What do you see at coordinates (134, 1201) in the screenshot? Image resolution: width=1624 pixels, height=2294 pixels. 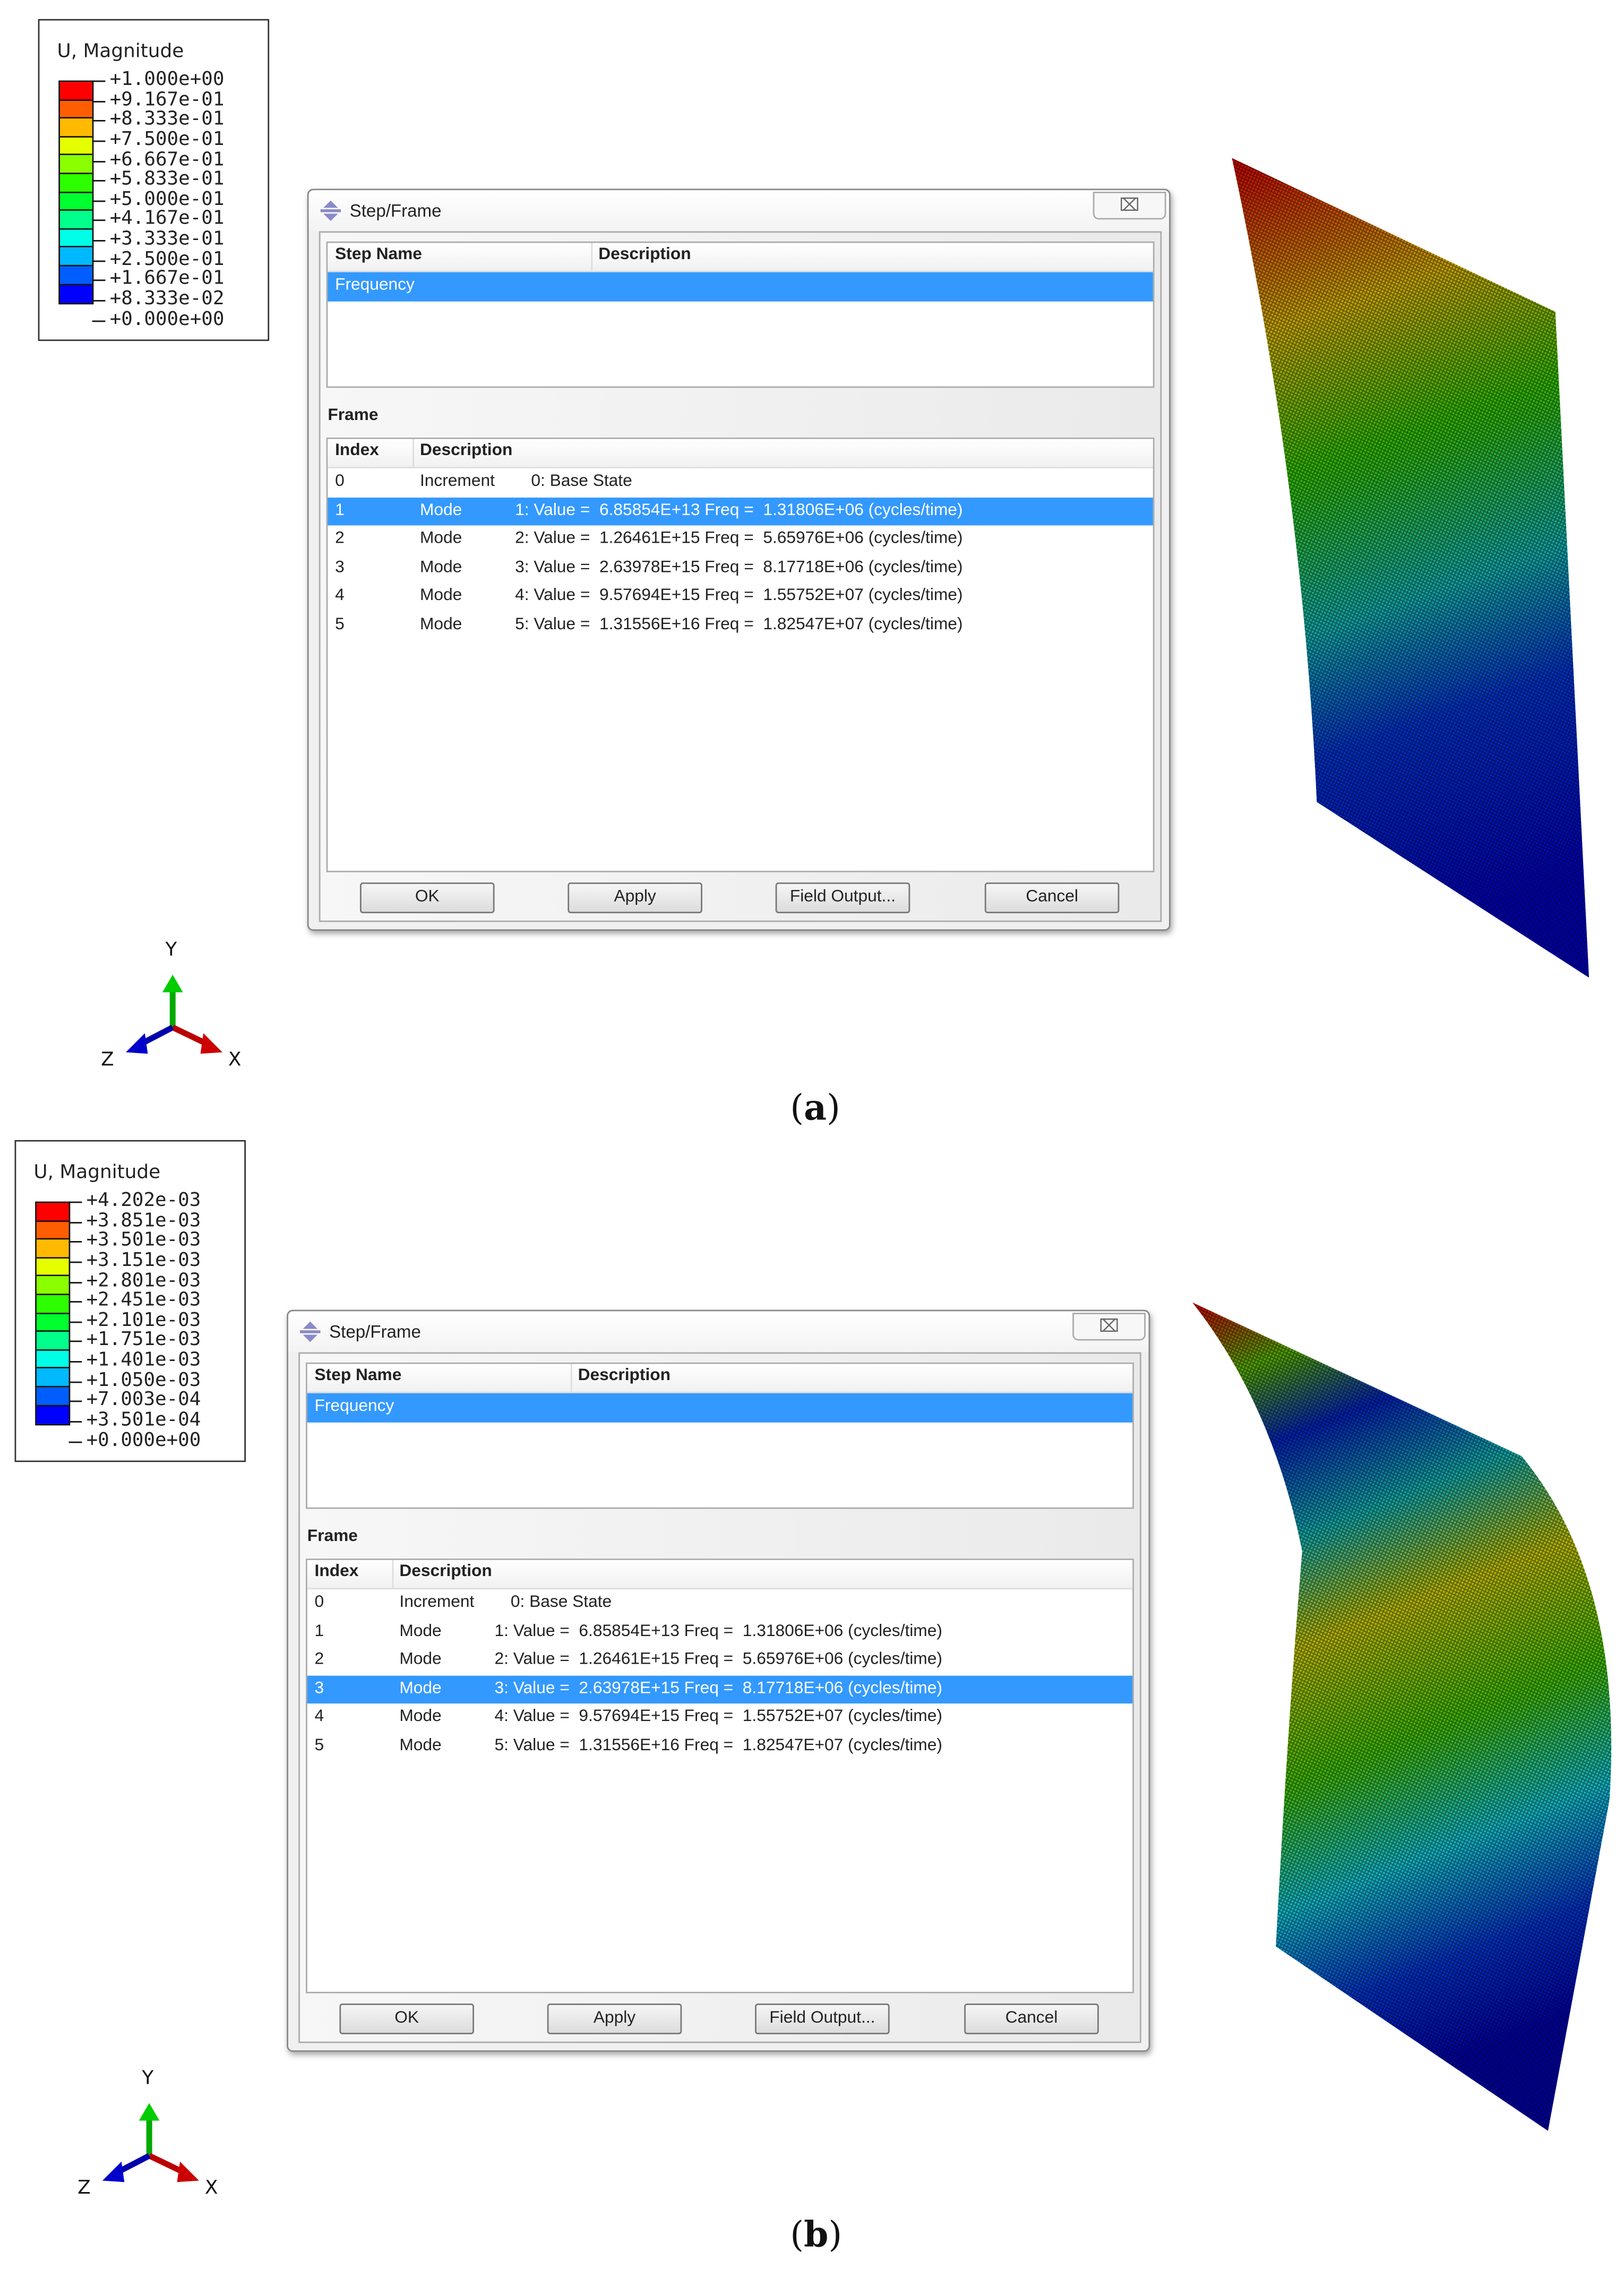 I see `legend-value: +4.202e-03` at bounding box center [134, 1201].